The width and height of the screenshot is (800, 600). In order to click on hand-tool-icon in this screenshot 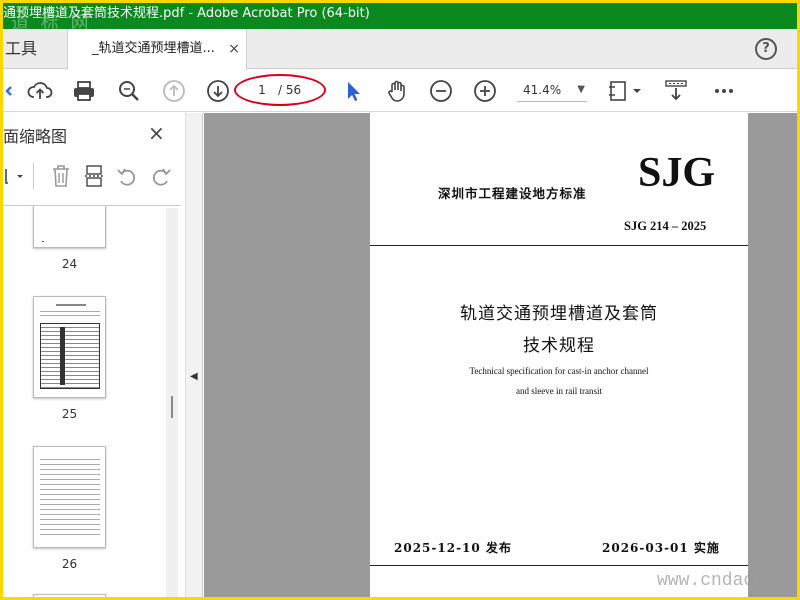, I will do `click(397, 91)`.